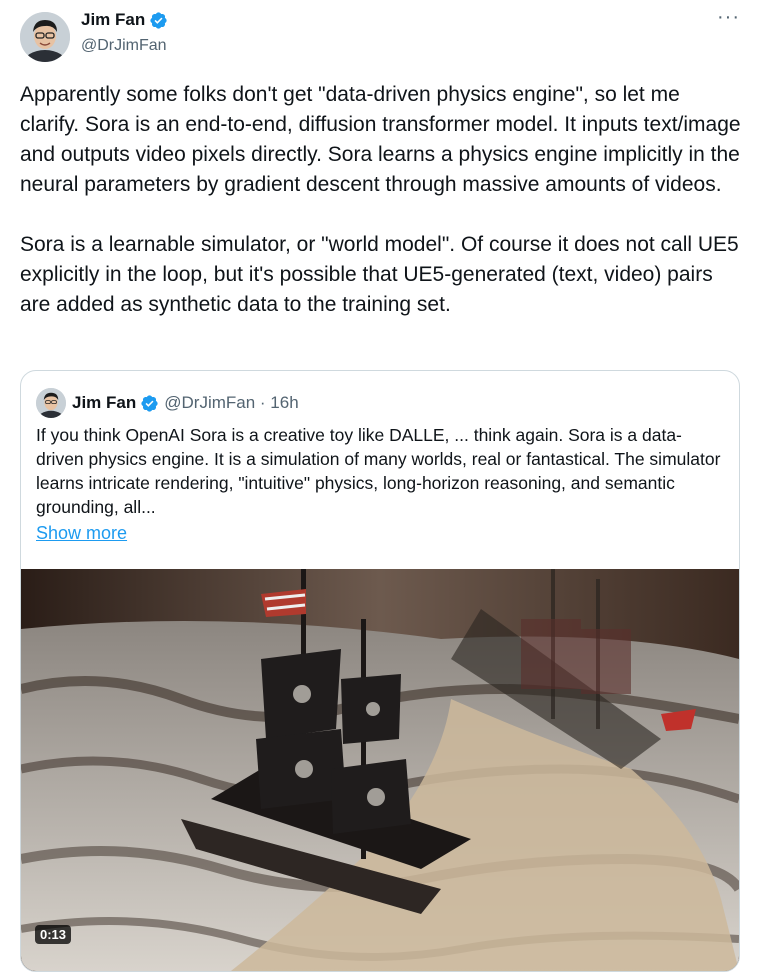  What do you see at coordinates (231, 403) in the screenshot?
I see `quoted-handle-time: @DrJimFan · 16h` at bounding box center [231, 403].